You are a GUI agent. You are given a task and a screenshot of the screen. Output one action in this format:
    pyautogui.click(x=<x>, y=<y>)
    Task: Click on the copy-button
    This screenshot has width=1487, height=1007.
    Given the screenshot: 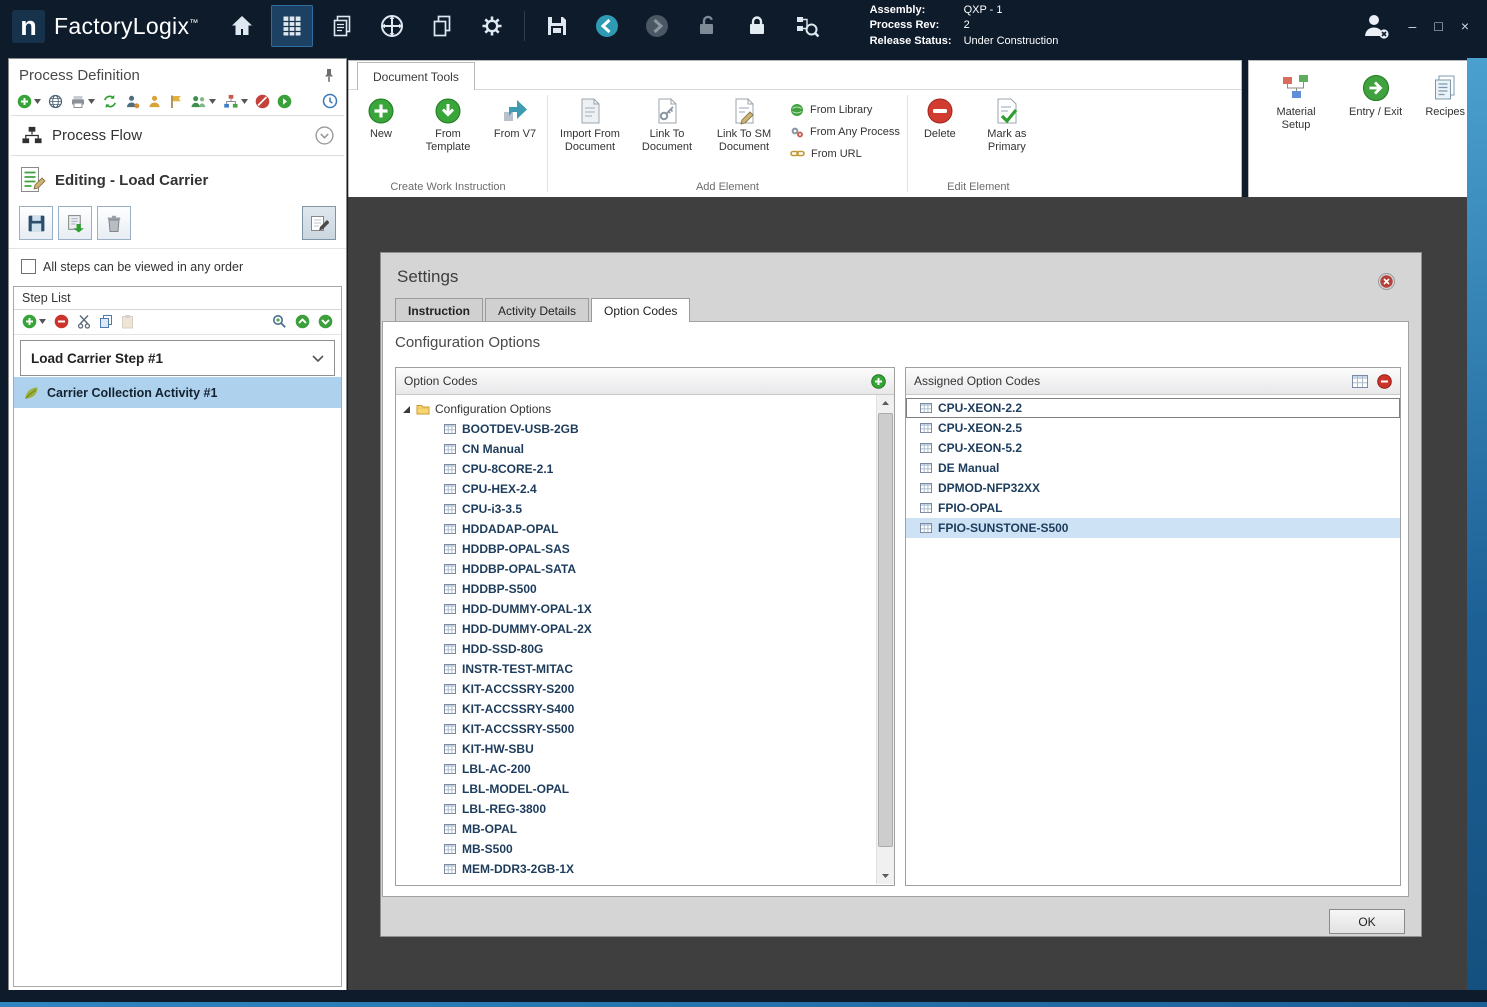 What is the action you would take?
    pyautogui.click(x=106, y=321)
    